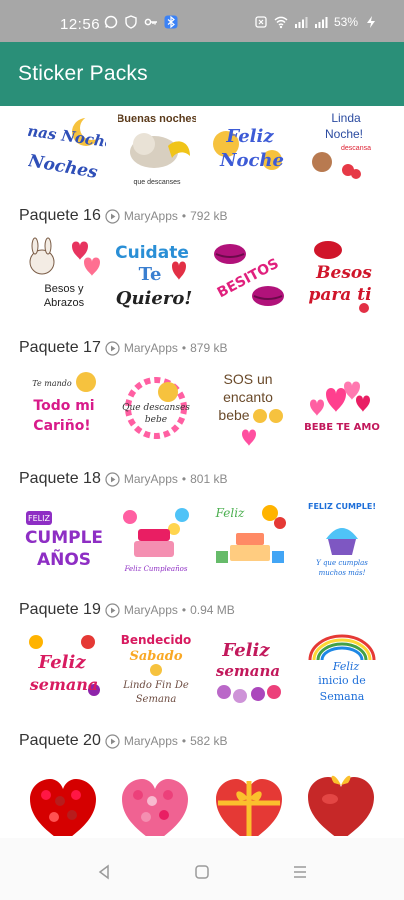 This screenshot has height=900, width=404. What do you see at coordinates (300, 872) in the screenshot?
I see `recents-button` at bounding box center [300, 872].